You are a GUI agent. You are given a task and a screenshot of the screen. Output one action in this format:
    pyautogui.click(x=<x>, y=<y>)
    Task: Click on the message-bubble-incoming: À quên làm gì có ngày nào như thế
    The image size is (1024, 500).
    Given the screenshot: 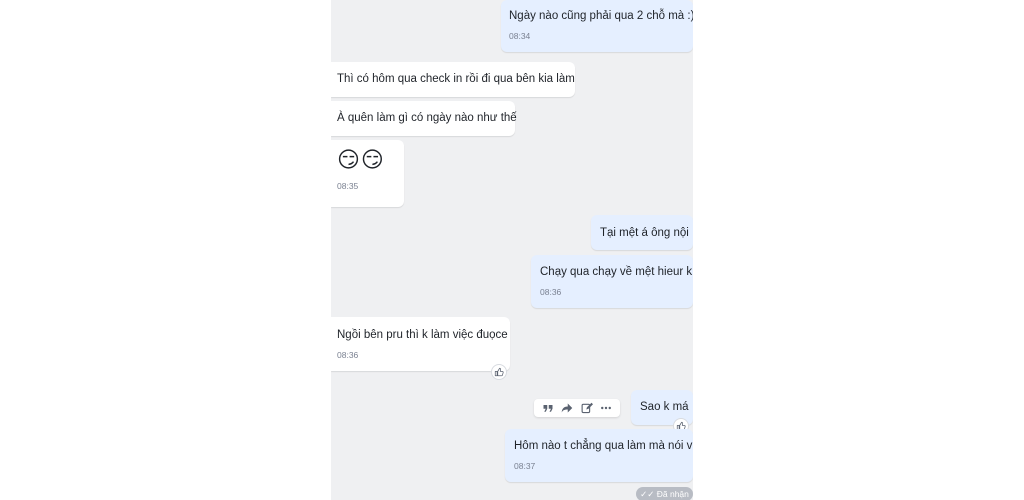 What is the action you would take?
    pyautogui.click(x=424, y=118)
    